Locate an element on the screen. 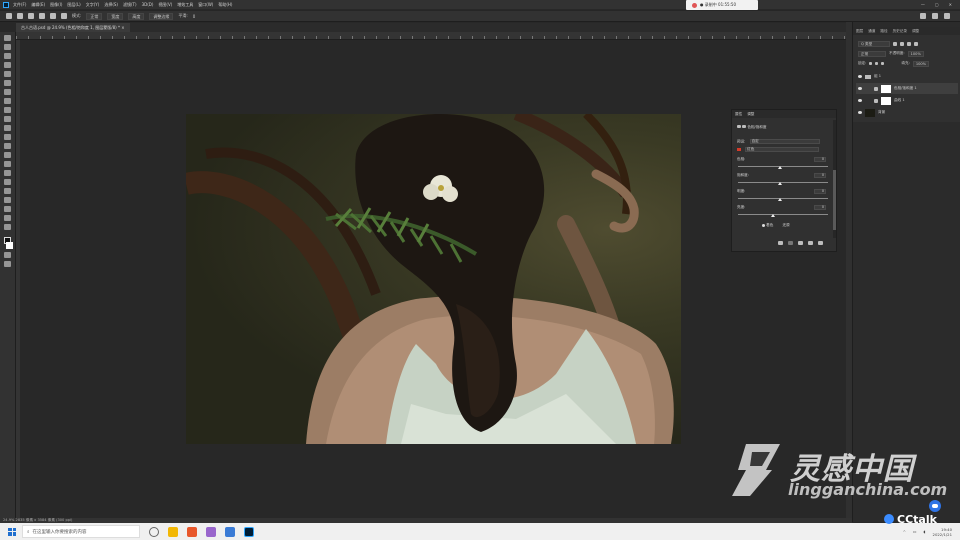 The width and height of the screenshot is (960, 540). app-m-icon is located at coordinates (211, 531).